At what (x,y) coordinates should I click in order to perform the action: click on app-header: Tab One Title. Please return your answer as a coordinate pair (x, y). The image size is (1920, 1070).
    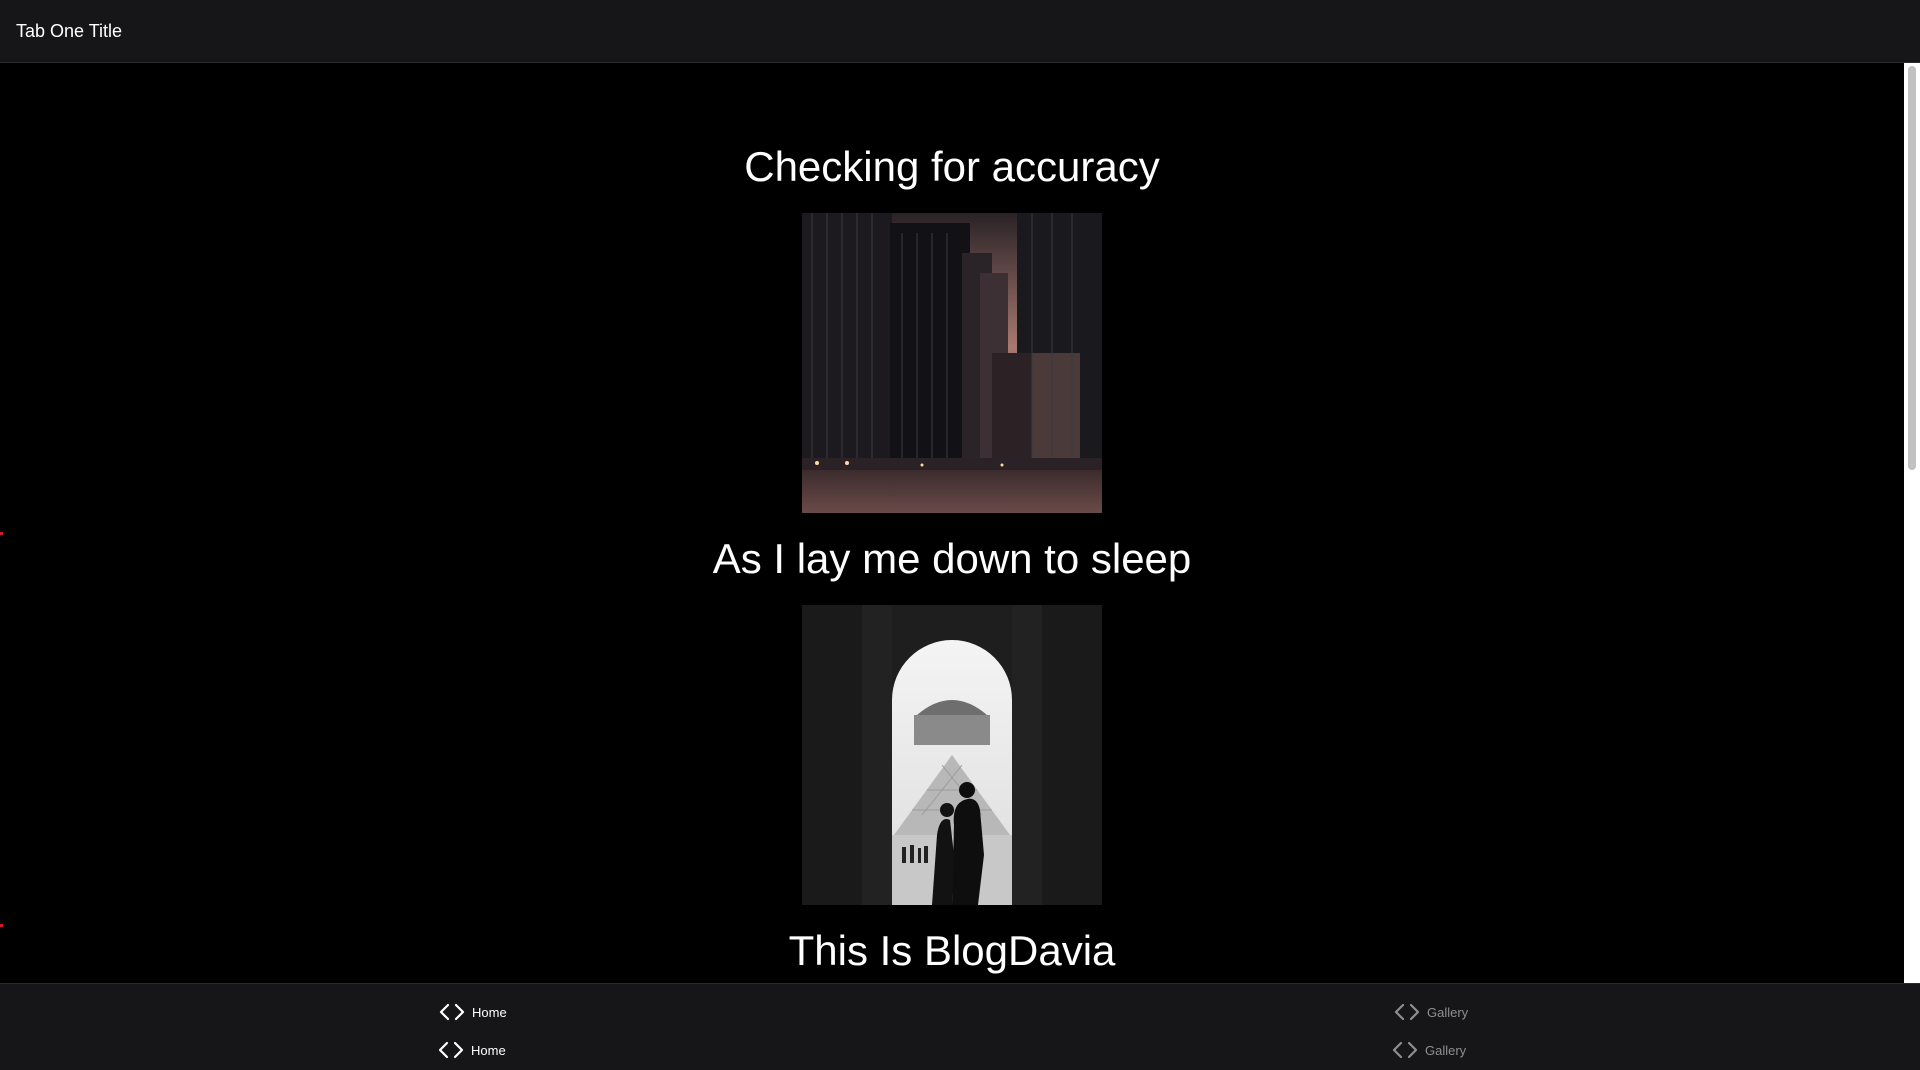
    Looking at the image, I should click on (960, 31).